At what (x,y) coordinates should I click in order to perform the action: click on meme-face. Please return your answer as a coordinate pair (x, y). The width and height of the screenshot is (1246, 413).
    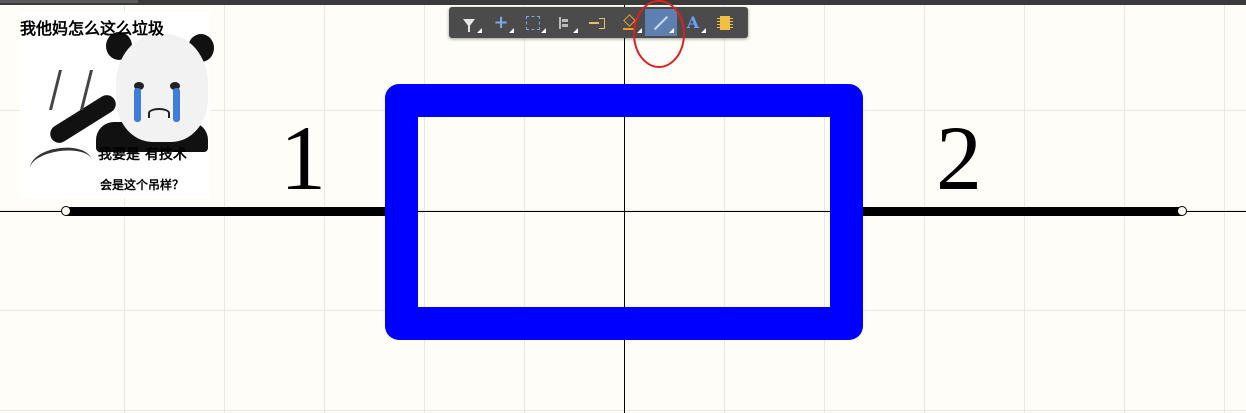
    Looking at the image, I should click on (162, 88).